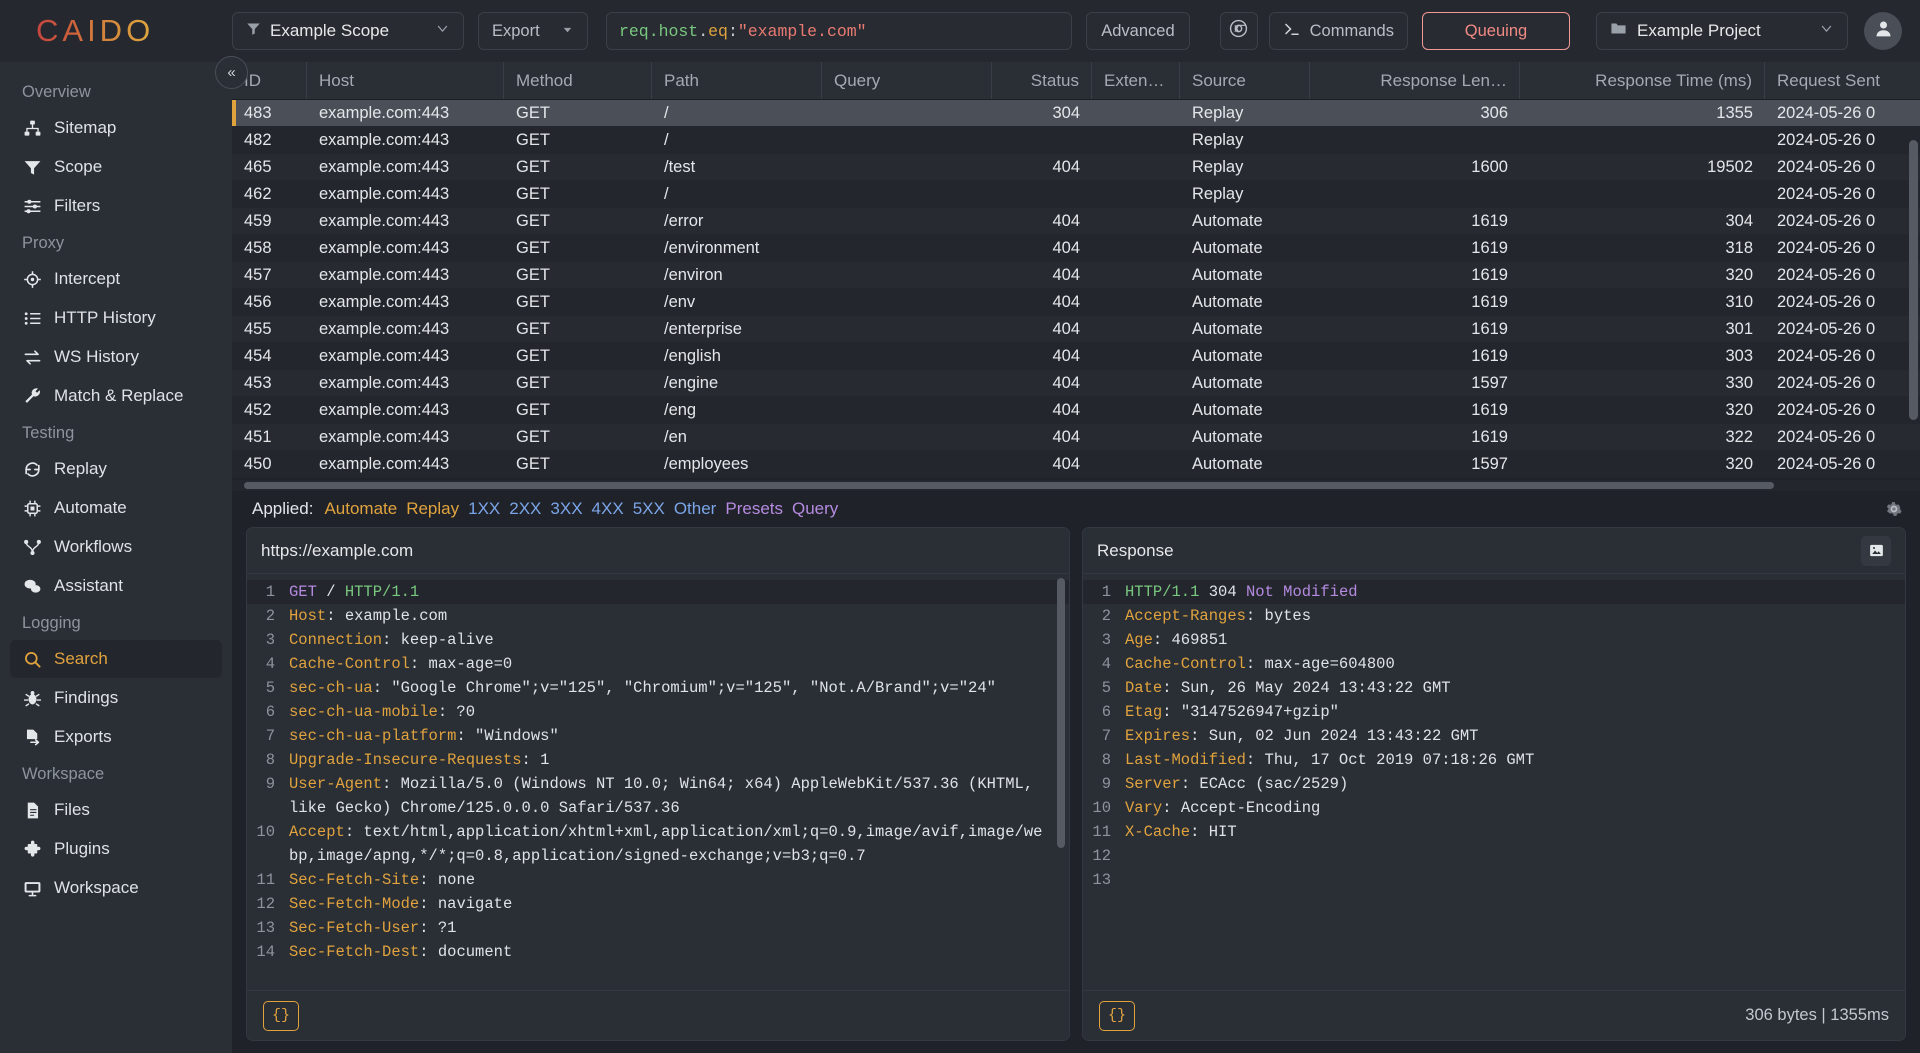 Image resolution: width=1920 pixels, height=1053 pixels. I want to click on response-prettify-button: {}, so click(1117, 1015).